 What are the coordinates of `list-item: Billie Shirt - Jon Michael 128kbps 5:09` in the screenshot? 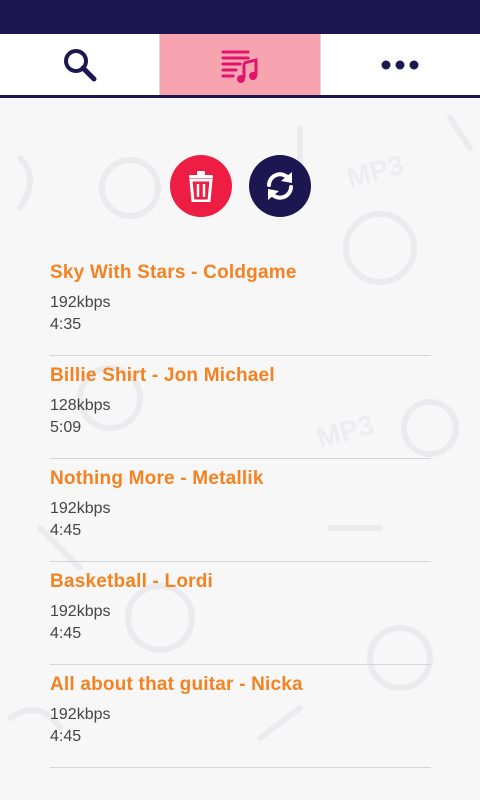 It's located at (240, 408).